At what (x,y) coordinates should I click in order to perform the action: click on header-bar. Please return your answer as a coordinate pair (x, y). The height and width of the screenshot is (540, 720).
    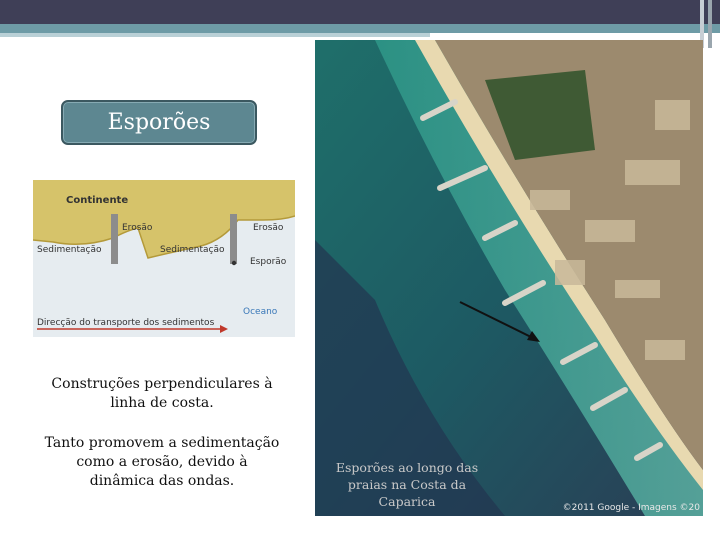
    Looking at the image, I should click on (360, 12).